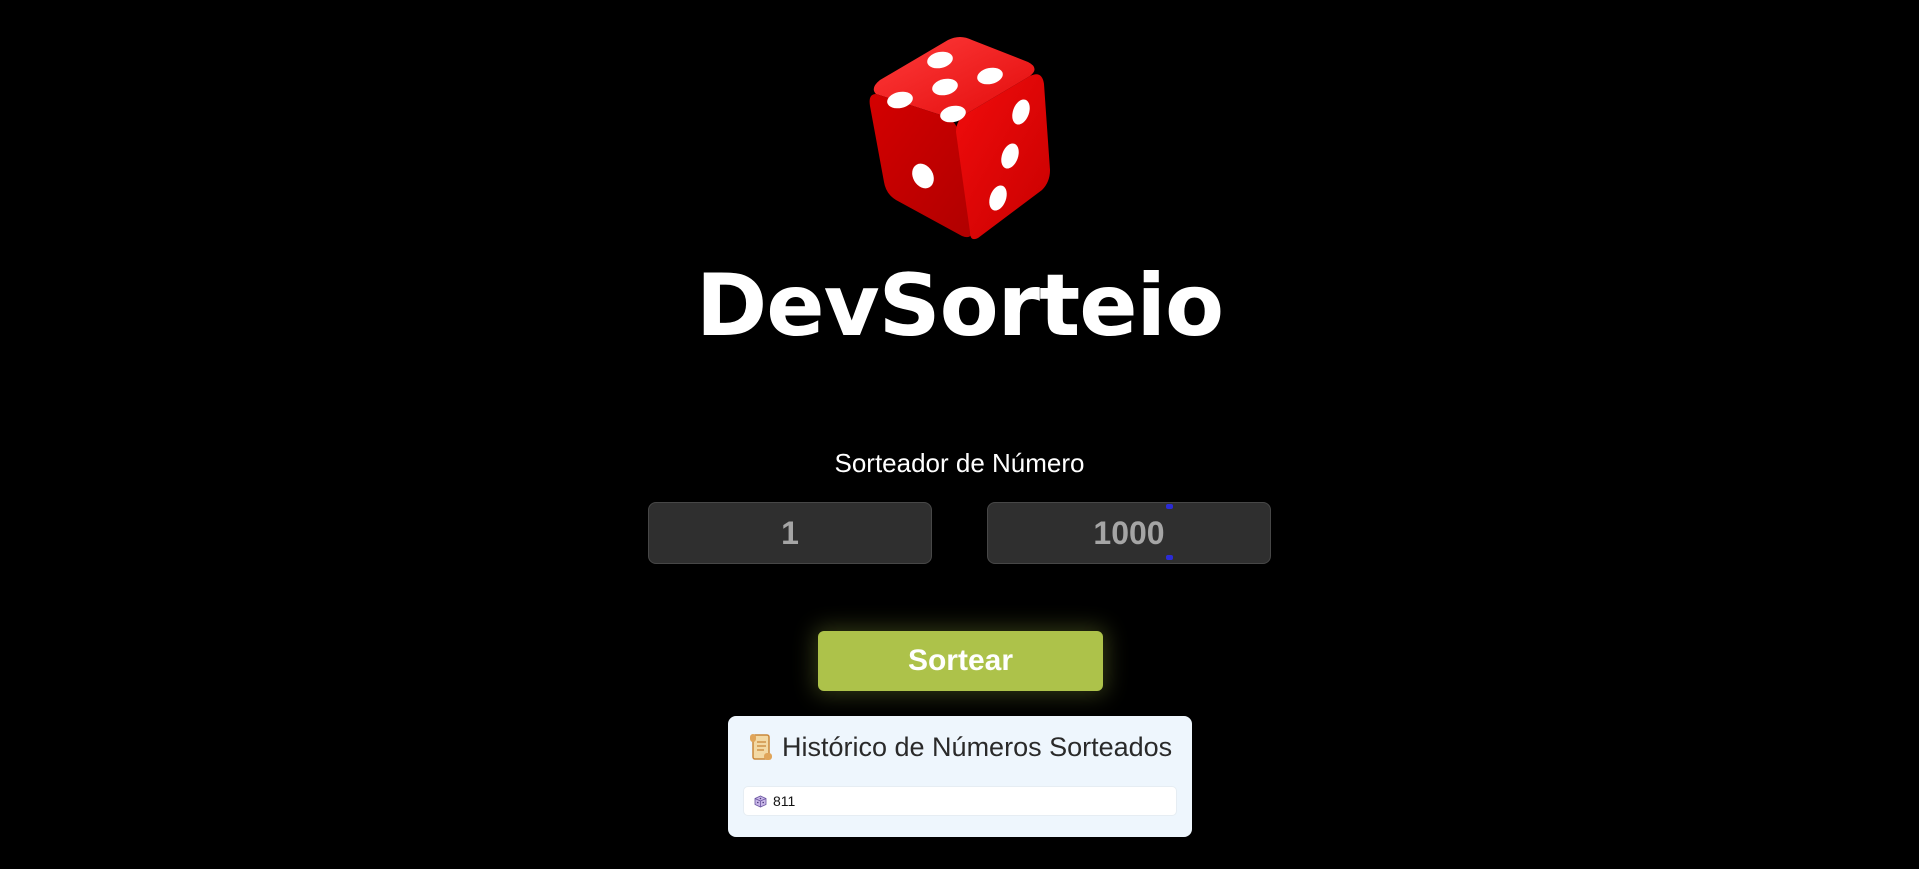  I want to click on min-number-input, so click(790, 533).